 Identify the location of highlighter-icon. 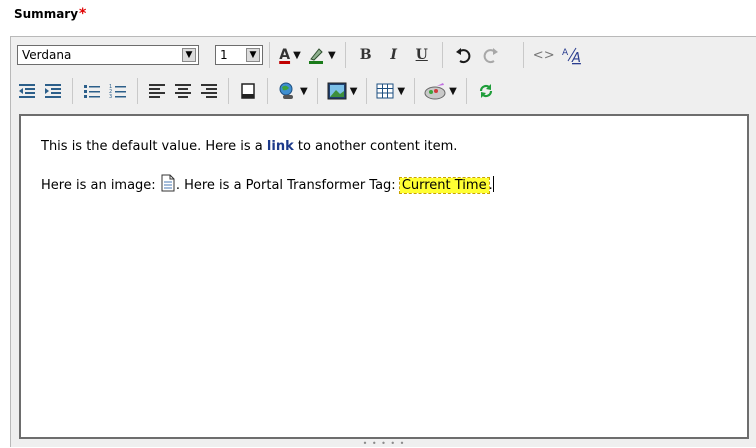
(316, 56).